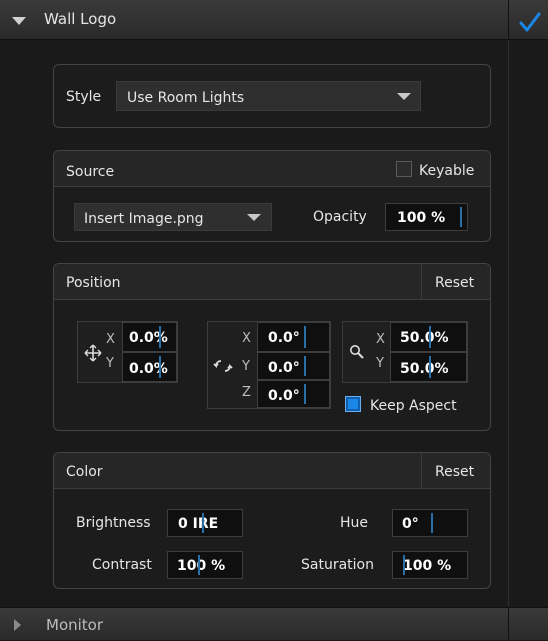 The width and height of the screenshot is (548, 641). I want to click on scale-x-value: 50.0%, so click(424, 338).